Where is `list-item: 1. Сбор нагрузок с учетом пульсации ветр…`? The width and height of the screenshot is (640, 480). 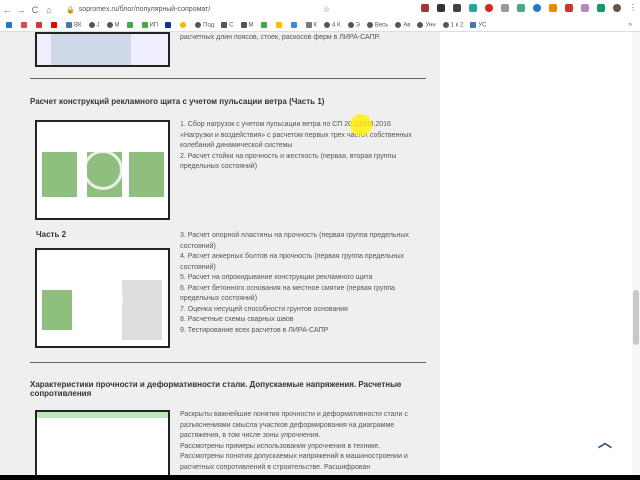
list-item: 1. Сбор нагрузок с учетом пульсации ветр… is located at coordinates (296, 135).